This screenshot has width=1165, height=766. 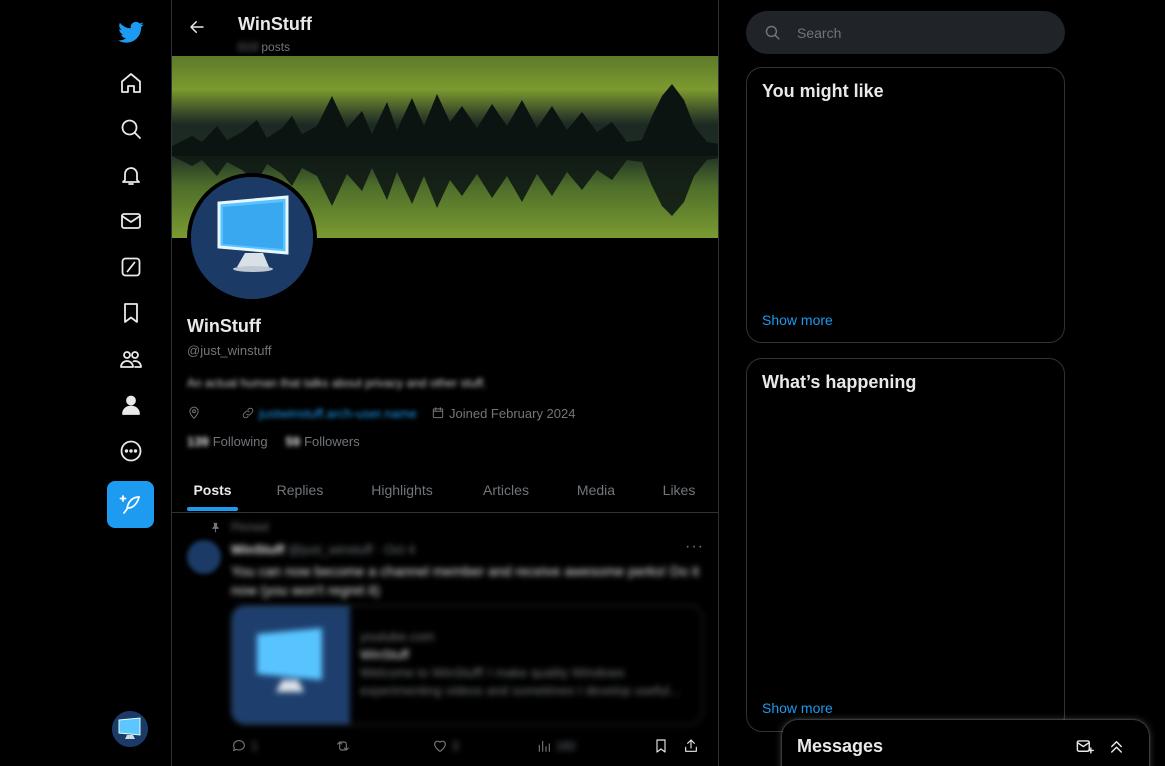 I want to click on tab-articles: Articles, so click(x=506, y=489).